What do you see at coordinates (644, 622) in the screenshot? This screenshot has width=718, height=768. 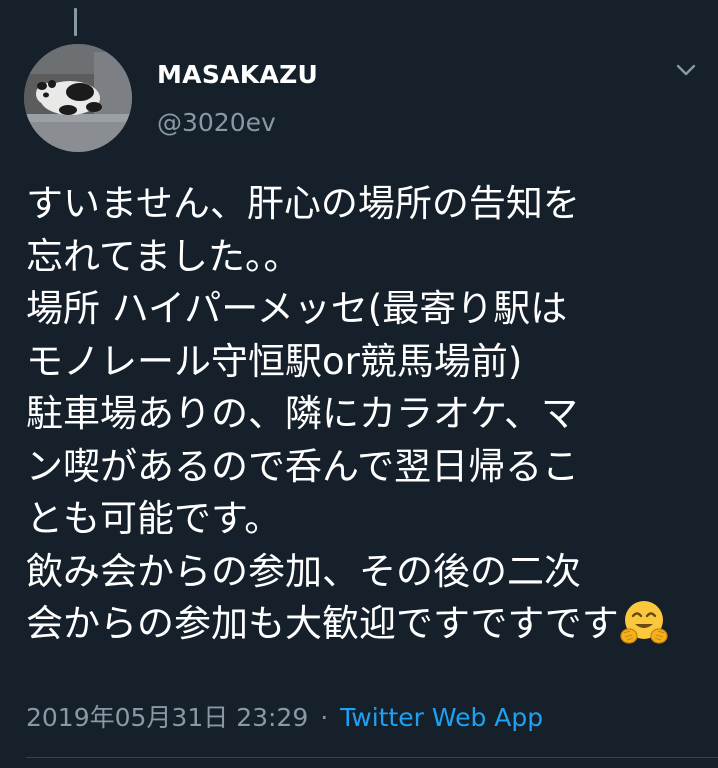 I see `hugging-face-emoji-icon` at bounding box center [644, 622].